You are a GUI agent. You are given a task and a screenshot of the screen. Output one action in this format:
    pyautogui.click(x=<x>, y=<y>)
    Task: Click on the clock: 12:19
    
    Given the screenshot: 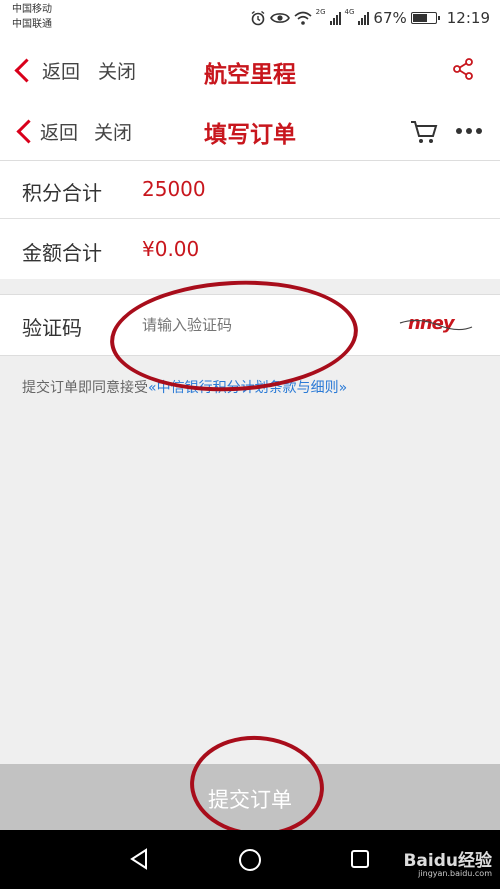 What is the action you would take?
    pyautogui.click(x=468, y=18)
    